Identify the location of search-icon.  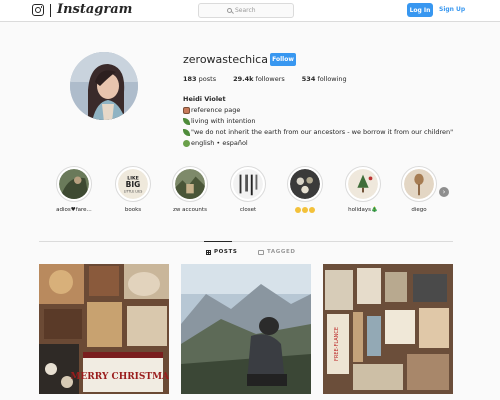
(229, 10).